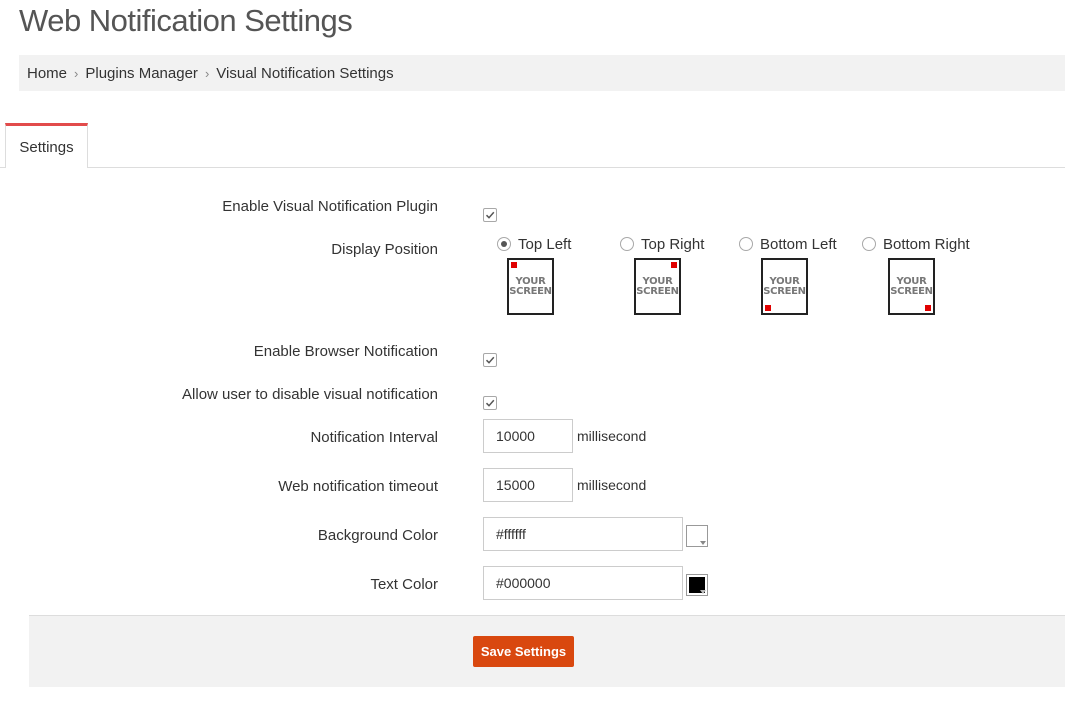 This screenshot has width=1065, height=708. Describe the element at coordinates (673, 244) in the screenshot. I see `radio-label-top-right: Top Right` at that location.